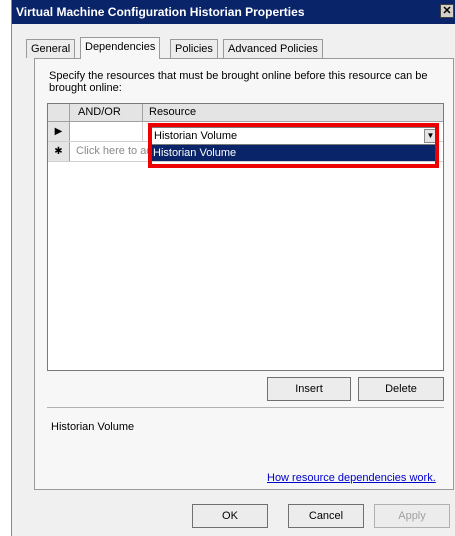  I want to click on delete-button: Delete, so click(401, 389).